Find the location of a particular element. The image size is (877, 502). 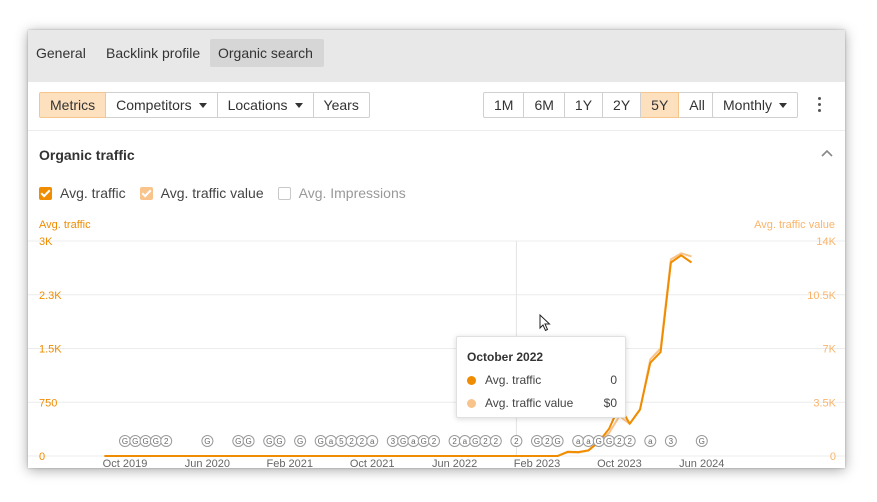

y-left-tick-label: 3K is located at coordinates (46, 242).